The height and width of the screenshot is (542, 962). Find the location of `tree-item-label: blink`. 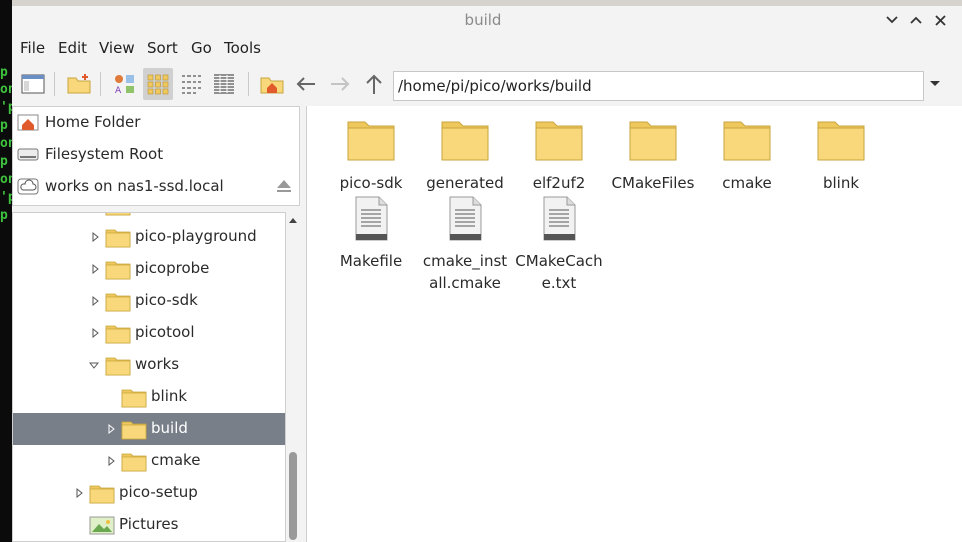

tree-item-label: blink is located at coordinates (169, 396).